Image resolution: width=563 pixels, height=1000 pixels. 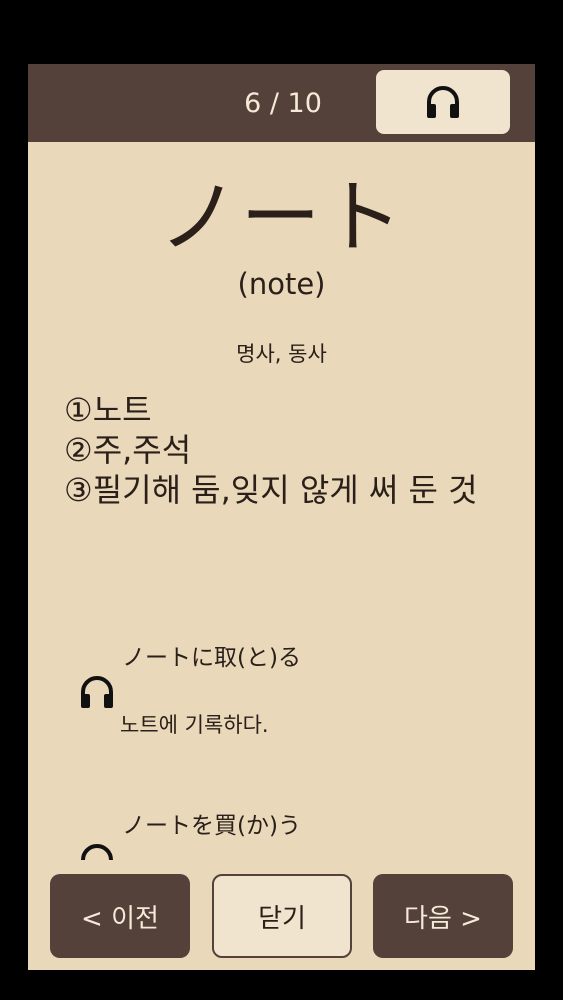 What do you see at coordinates (284, 450) in the screenshot?
I see `meaning-list: ①노트 ②주,주석 ③필기해 둠,잊지 않게 써 둔 것` at bounding box center [284, 450].